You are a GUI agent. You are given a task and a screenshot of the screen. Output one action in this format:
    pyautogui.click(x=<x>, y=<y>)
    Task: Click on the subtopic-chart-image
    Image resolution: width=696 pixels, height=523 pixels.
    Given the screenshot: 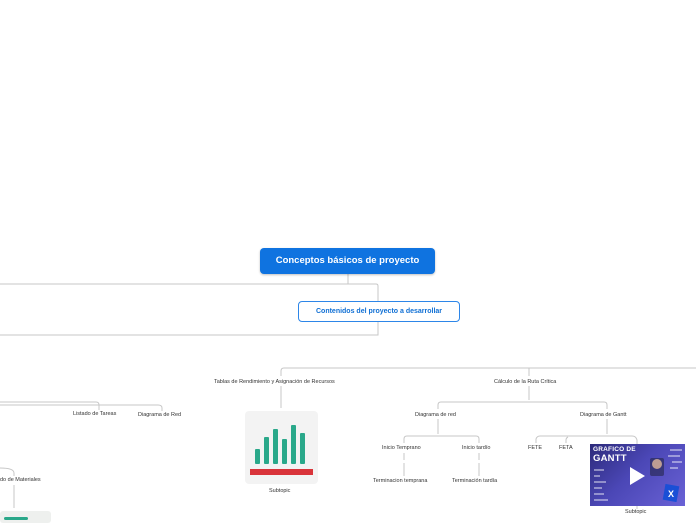 What is the action you would take?
    pyautogui.click(x=281, y=447)
    